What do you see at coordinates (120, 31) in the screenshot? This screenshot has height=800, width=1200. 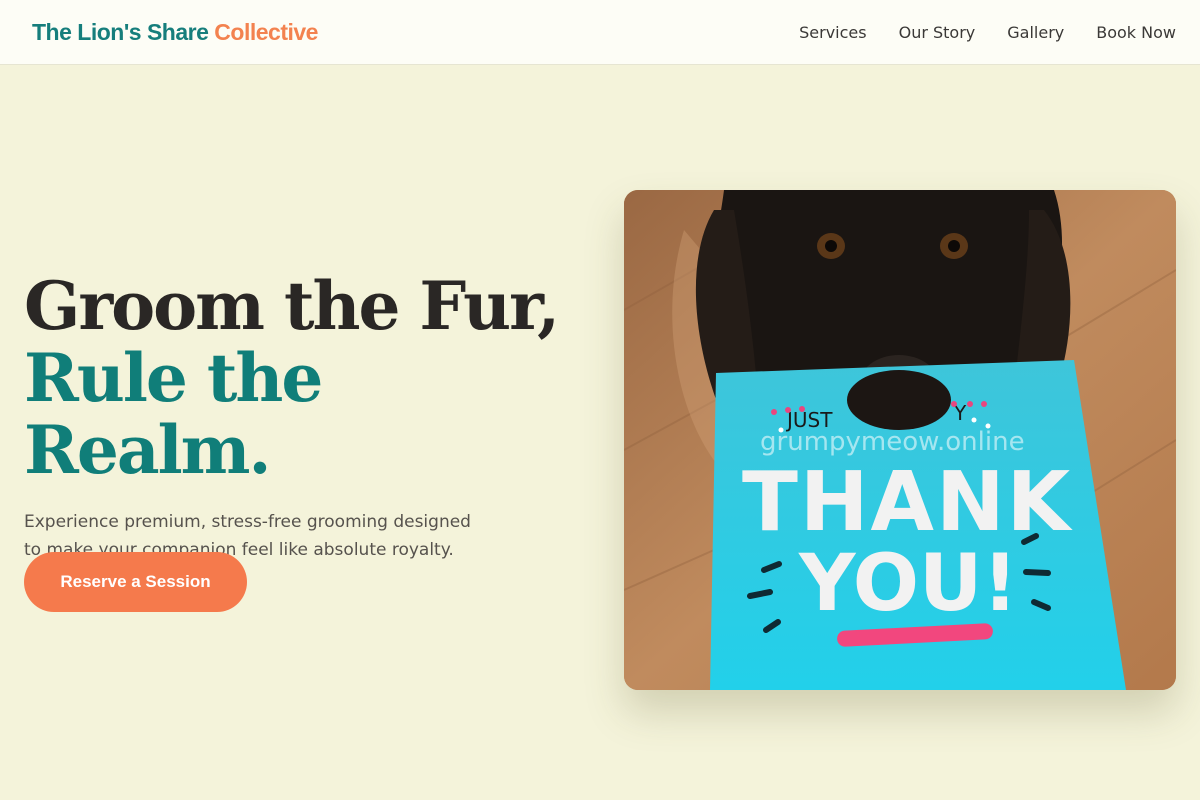 I see `brand-name-part1: The Lion's Share` at bounding box center [120, 31].